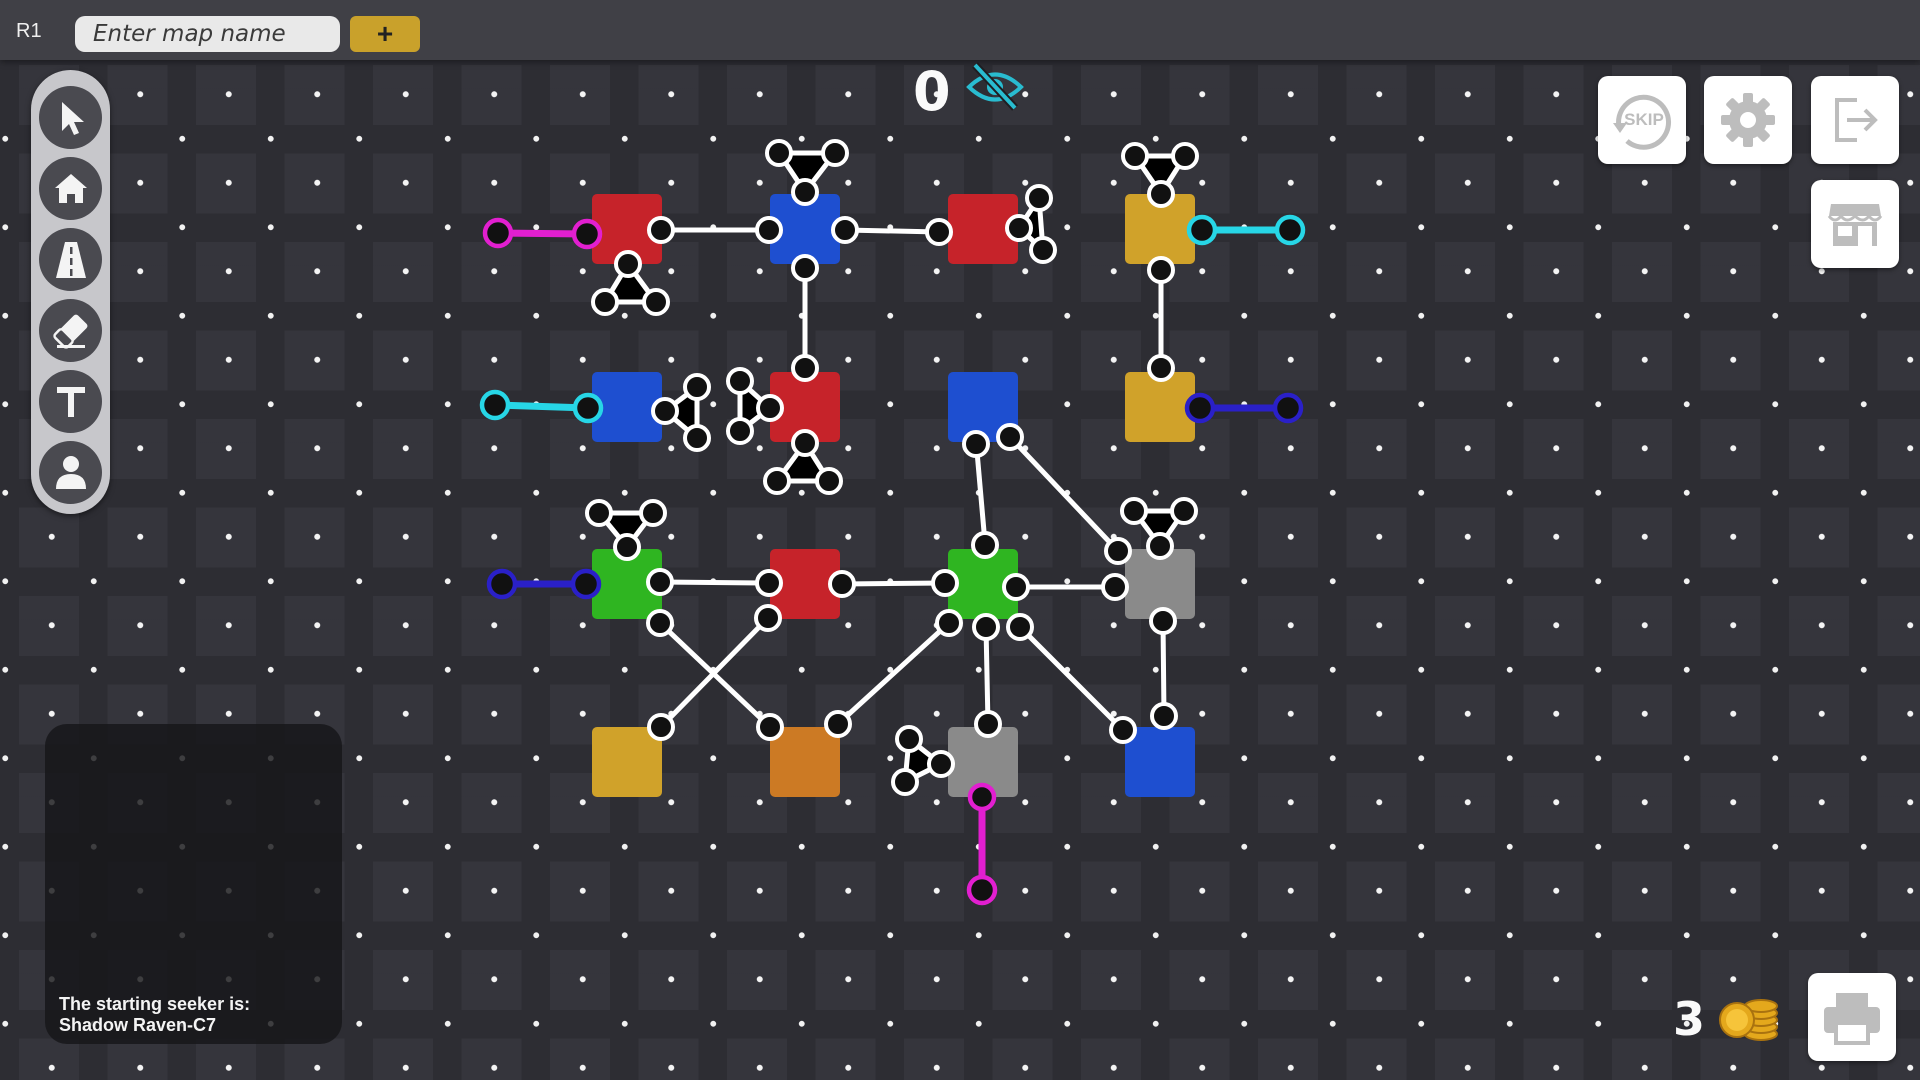 This screenshot has width=1920, height=1080. What do you see at coordinates (805, 762) in the screenshot?
I see `orange-building` at bounding box center [805, 762].